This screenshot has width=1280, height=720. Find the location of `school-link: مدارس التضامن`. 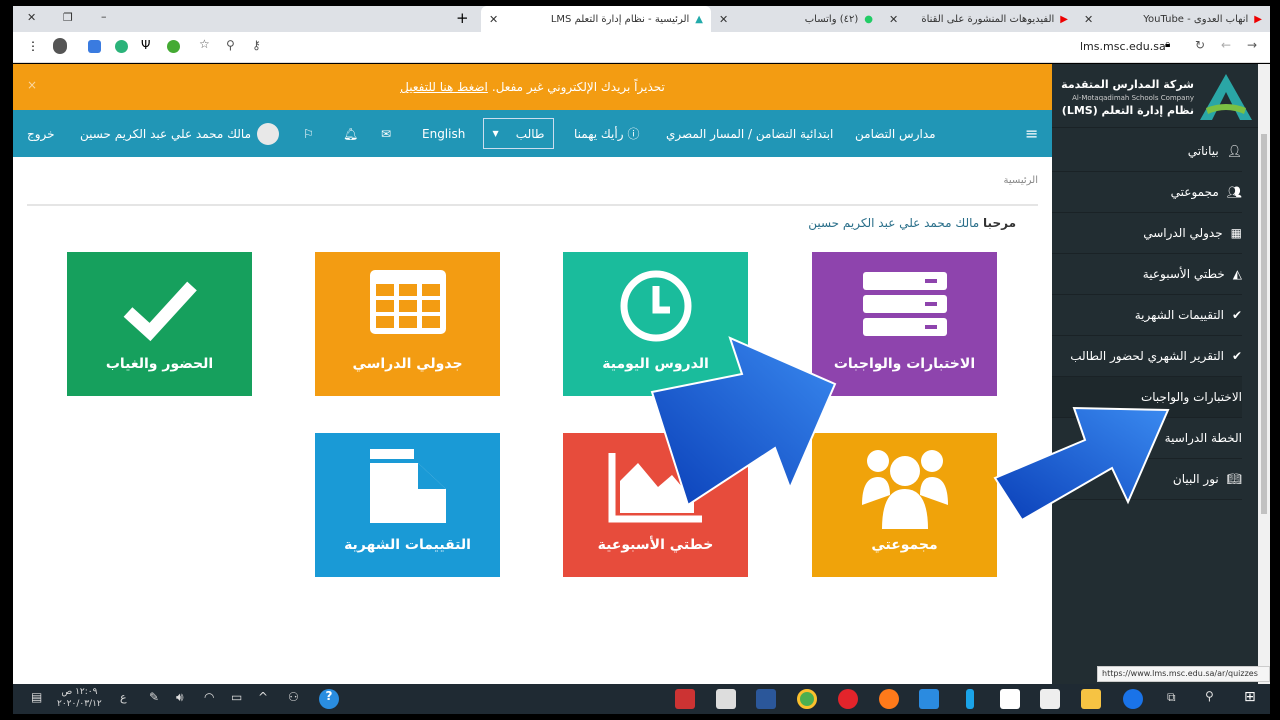

school-link: مدارس التضامن is located at coordinates (895, 133).